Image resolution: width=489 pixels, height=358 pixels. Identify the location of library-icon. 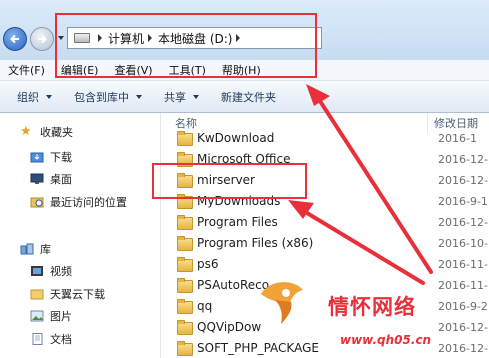
(27, 249).